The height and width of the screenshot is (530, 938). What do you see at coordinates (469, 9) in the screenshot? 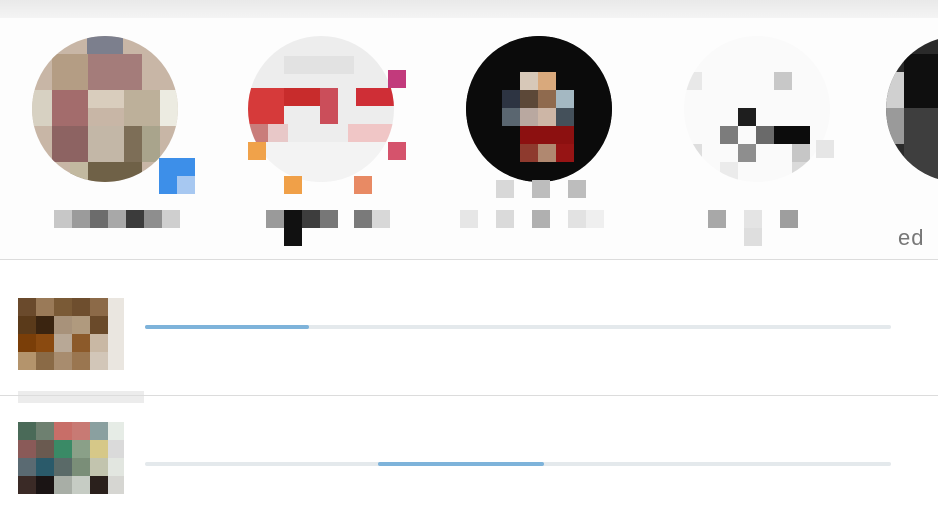
I see `top-edge` at bounding box center [469, 9].